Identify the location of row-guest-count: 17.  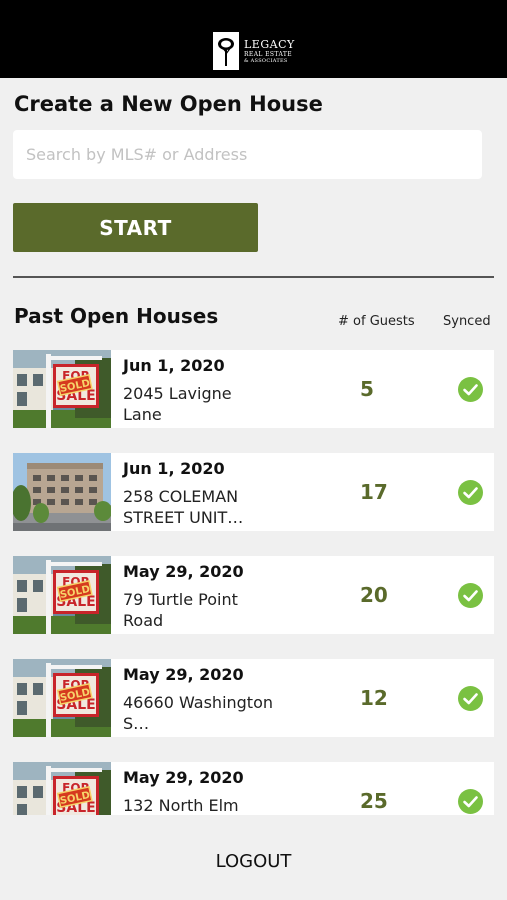
(374, 492).